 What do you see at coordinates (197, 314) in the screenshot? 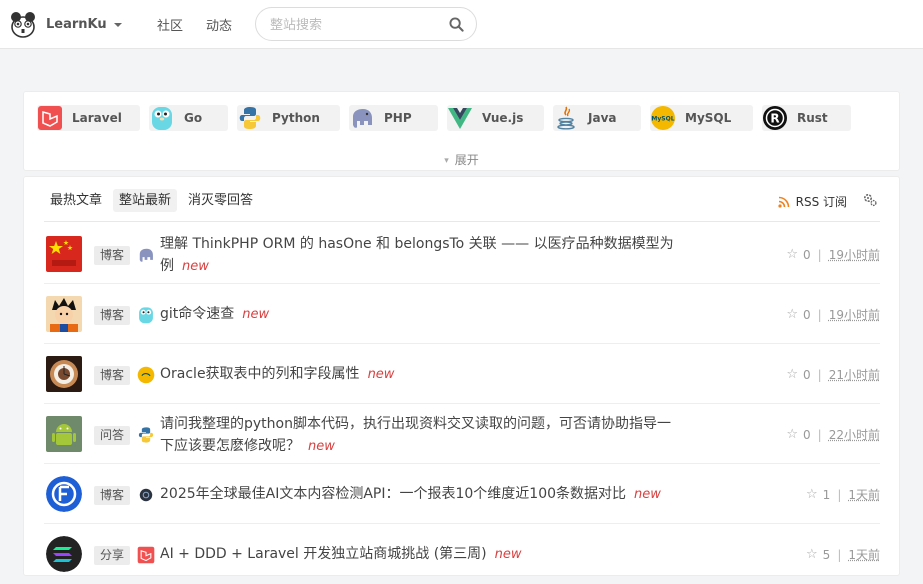
I see `title-line: git命令速查` at bounding box center [197, 314].